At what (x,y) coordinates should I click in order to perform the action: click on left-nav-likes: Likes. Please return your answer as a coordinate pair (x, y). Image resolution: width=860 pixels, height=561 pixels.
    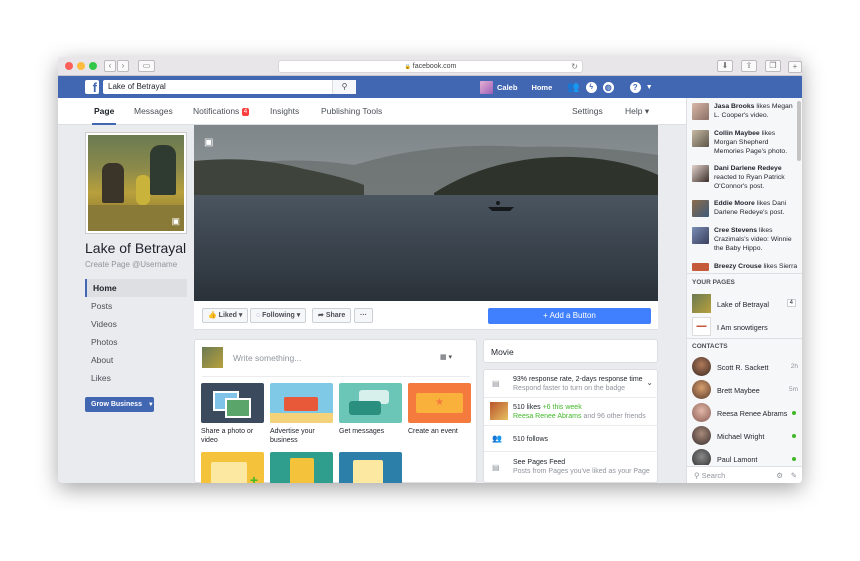
    Looking at the image, I should click on (136, 378).